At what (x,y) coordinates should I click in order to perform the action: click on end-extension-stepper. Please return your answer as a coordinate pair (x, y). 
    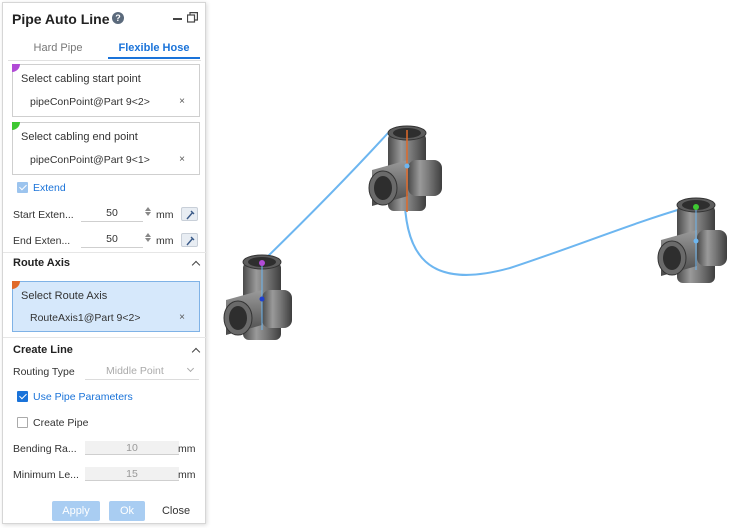
    Looking at the image, I should click on (148, 239).